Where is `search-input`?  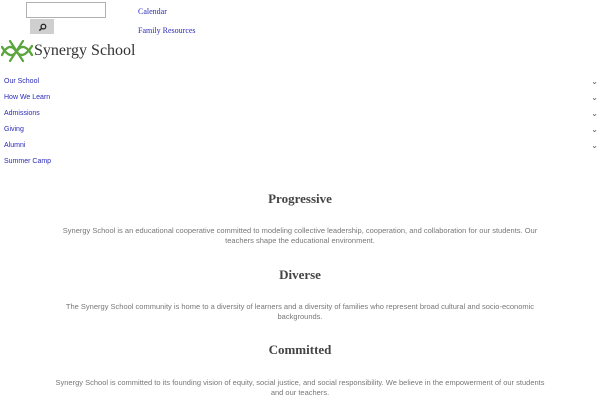
search-input is located at coordinates (66, 10).